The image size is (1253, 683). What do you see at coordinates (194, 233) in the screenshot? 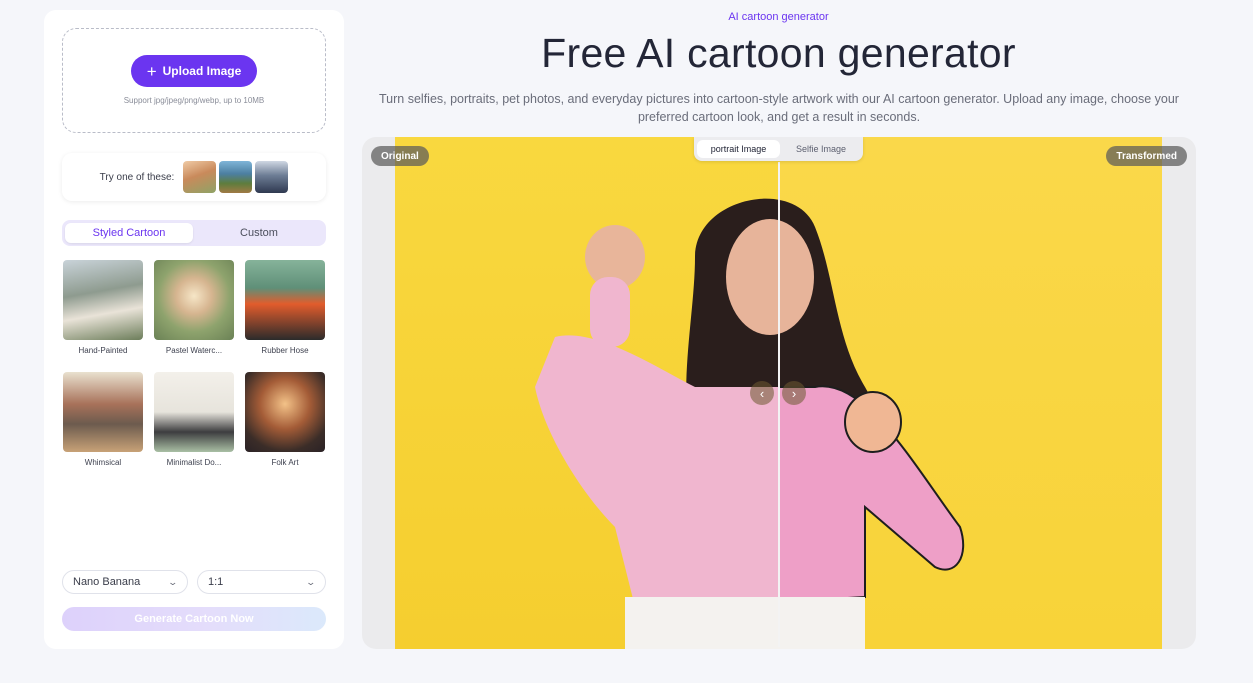
I see `mode-tabs: Styled Cartoon Custom` at bounding box center [194, 233].